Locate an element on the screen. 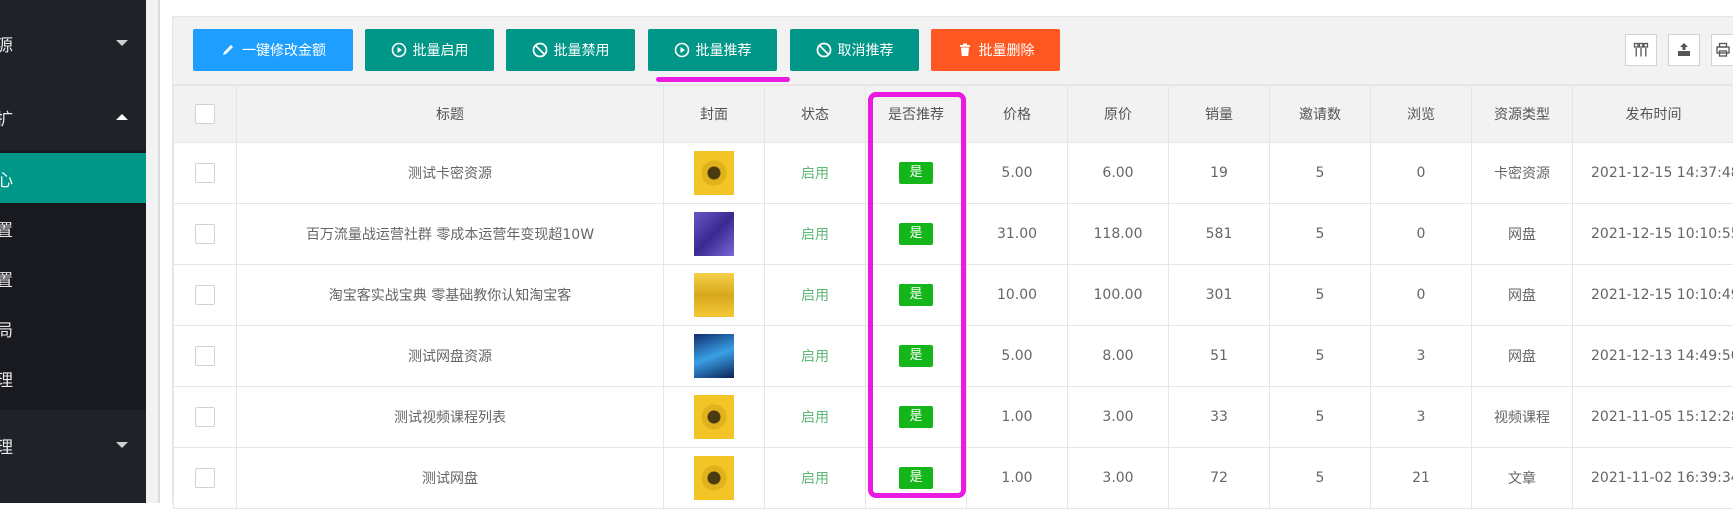 Image resolution: width=1733 pixels, height=509 pixels. sidebar-item-extensions: 扩 is located at coordinates (73, 117).